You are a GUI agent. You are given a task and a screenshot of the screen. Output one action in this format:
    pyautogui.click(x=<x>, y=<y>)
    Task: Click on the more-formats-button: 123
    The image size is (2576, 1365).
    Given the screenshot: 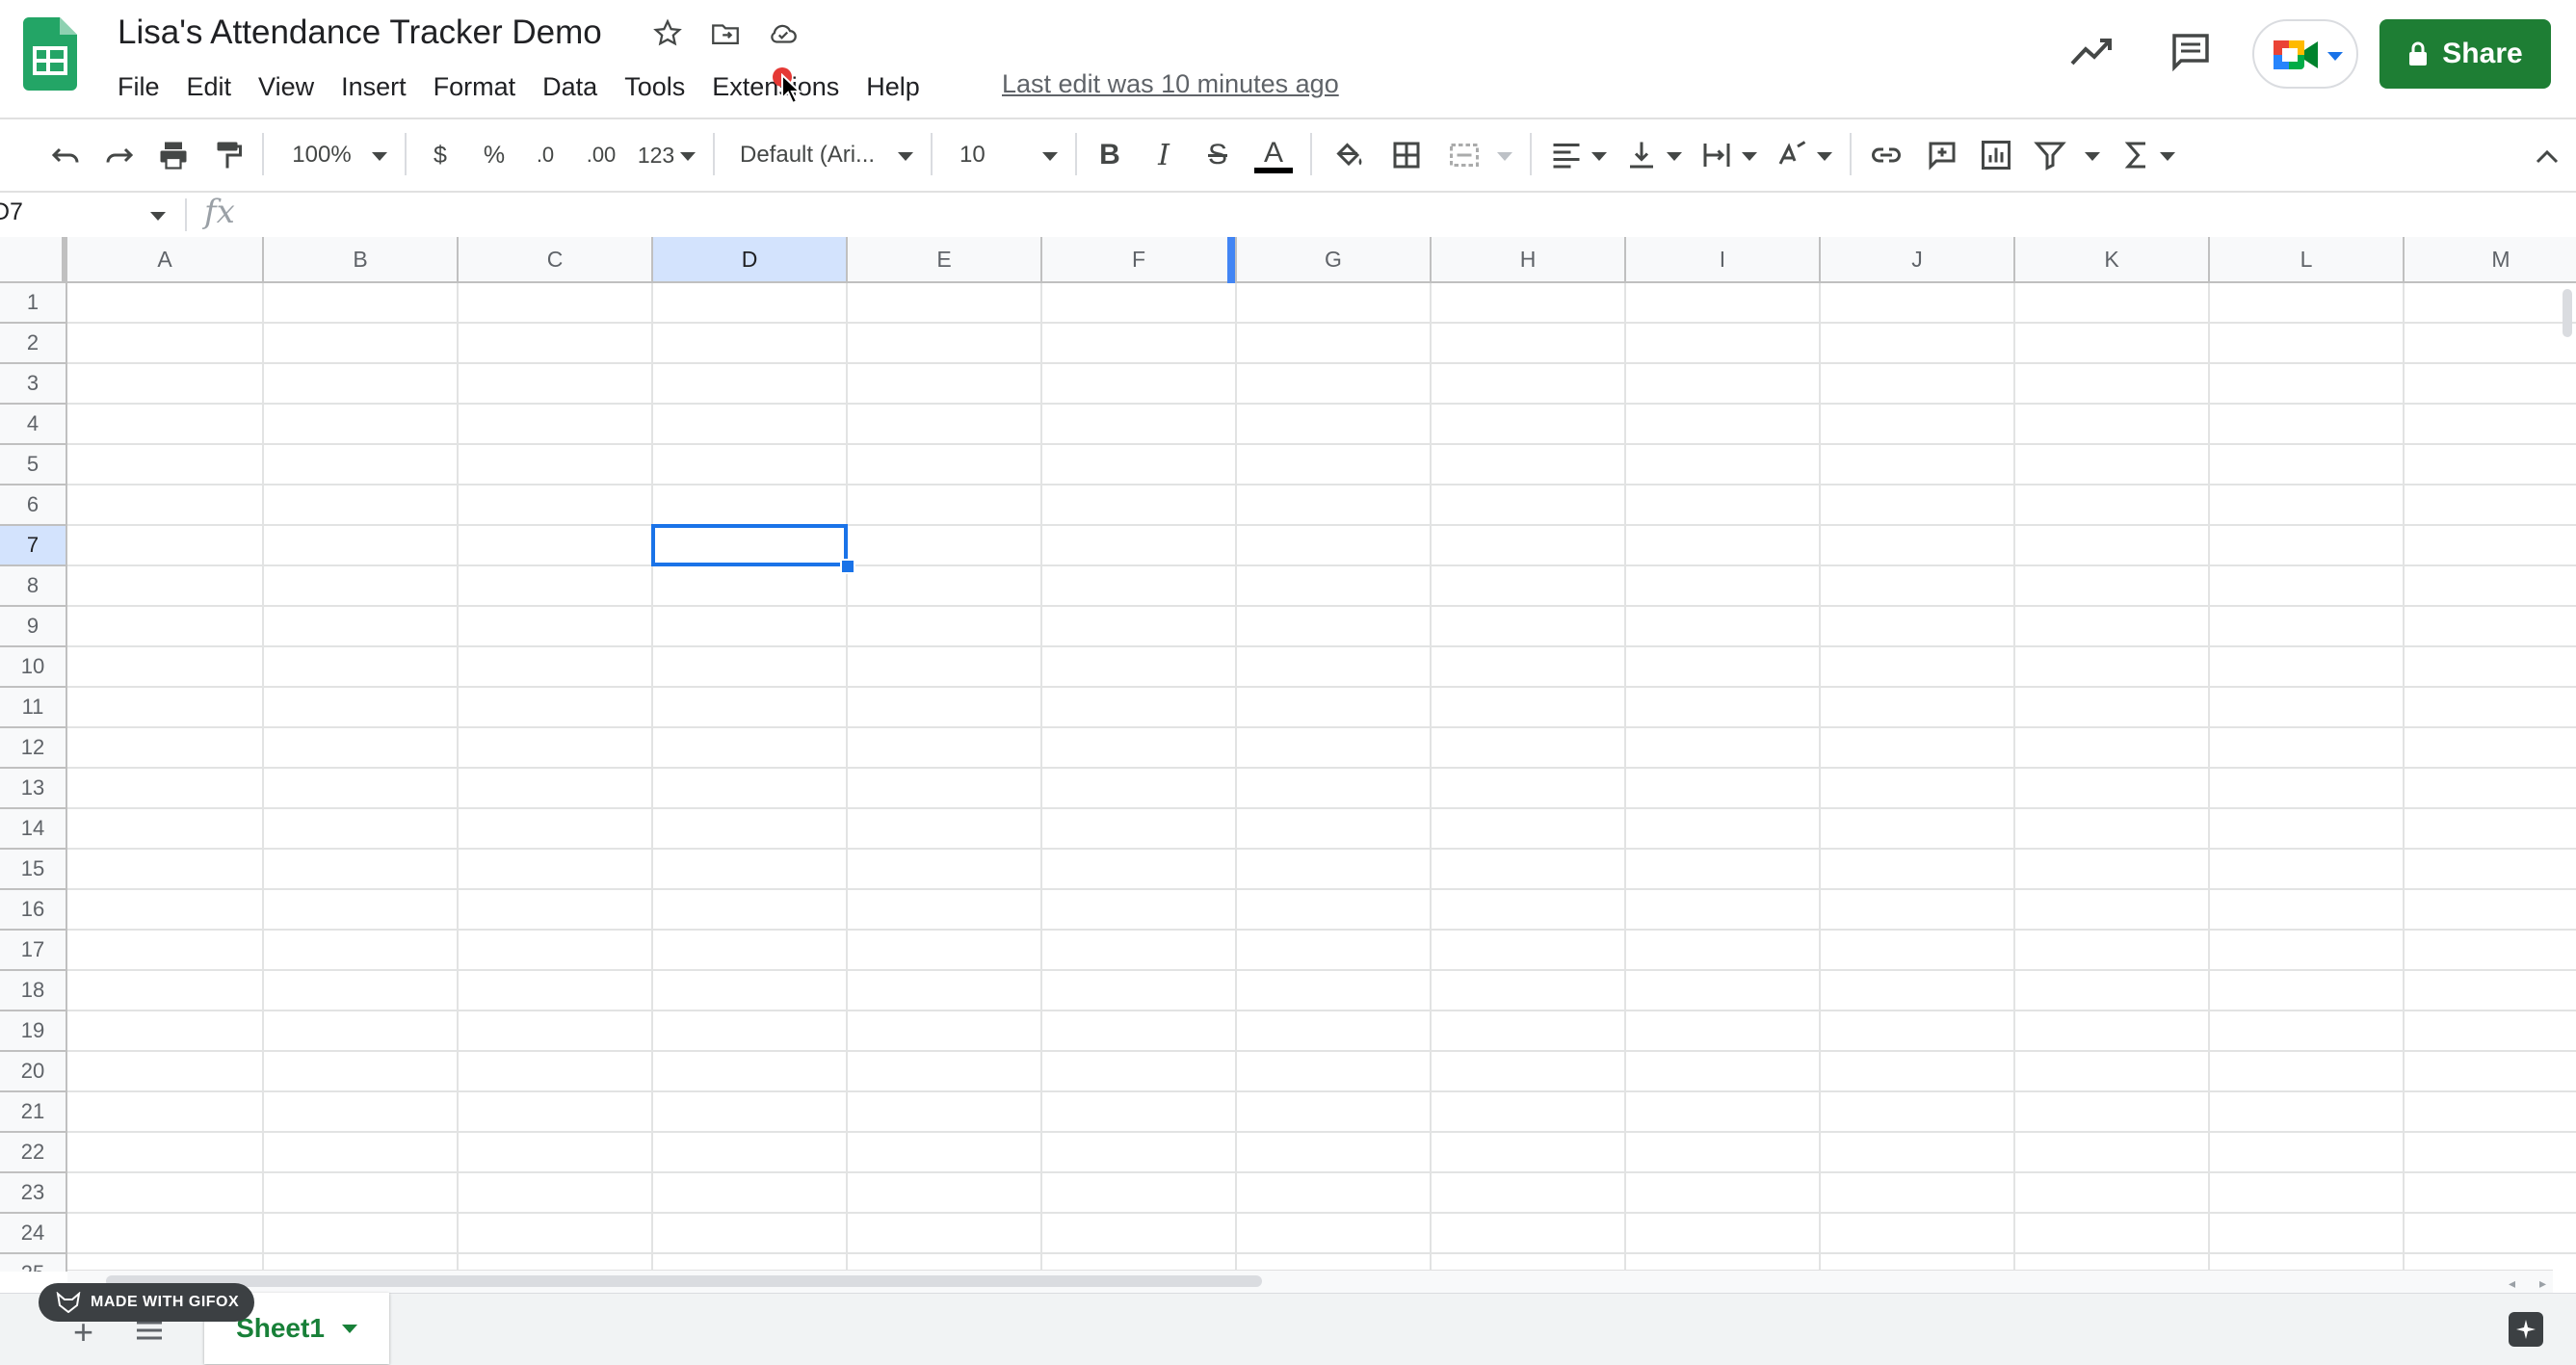 What is the action you would take?
    pyautogui.click(x=656, y=155)
    